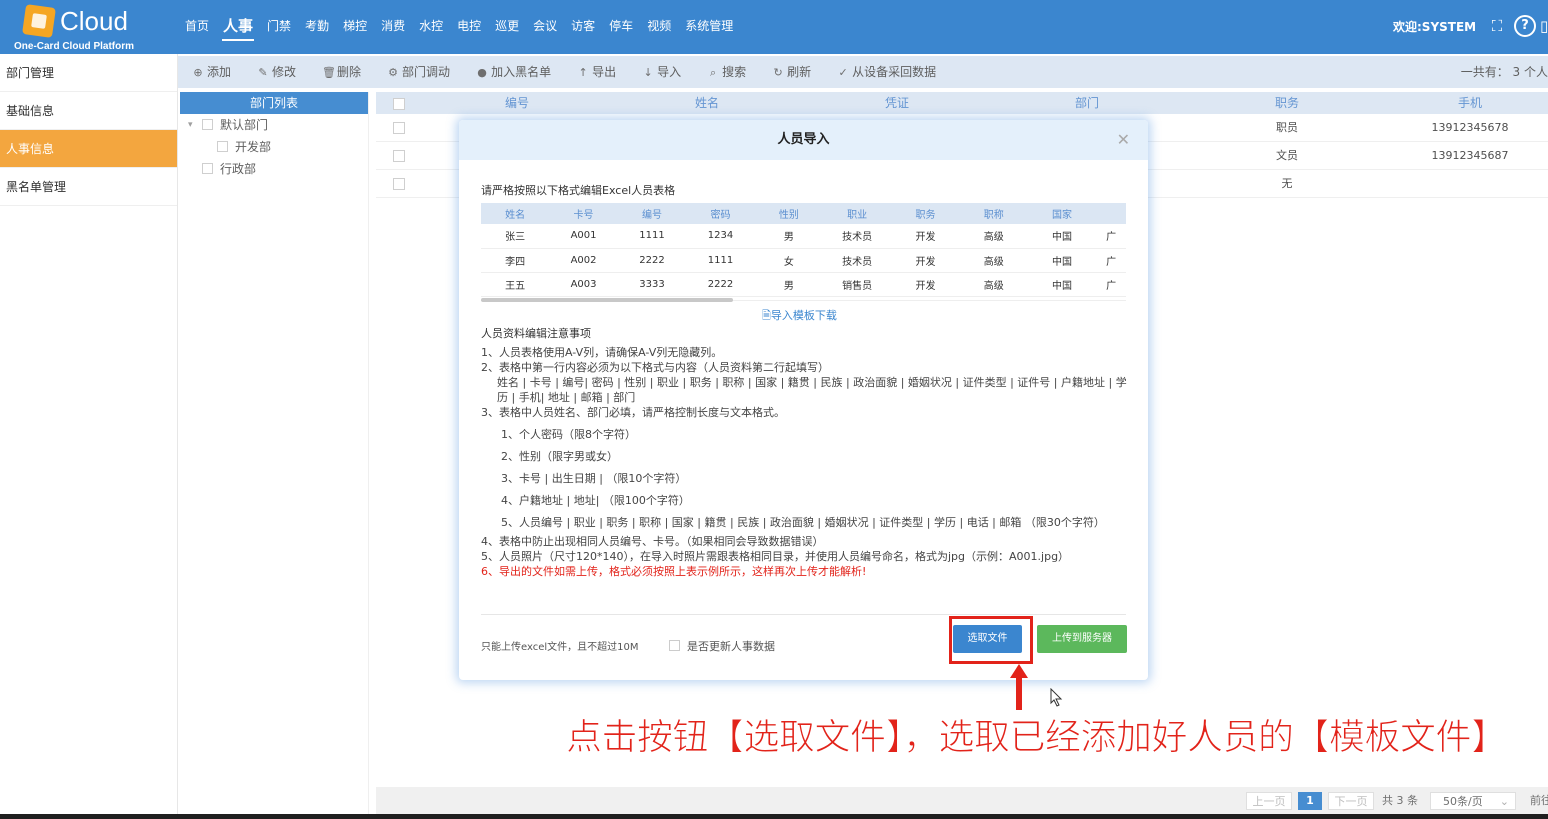 The height and width of the screenshot is (819, 1548). Describe the element at coordinates (515, 260) in the screenshot. I see `example-cell: 李四` at that location.